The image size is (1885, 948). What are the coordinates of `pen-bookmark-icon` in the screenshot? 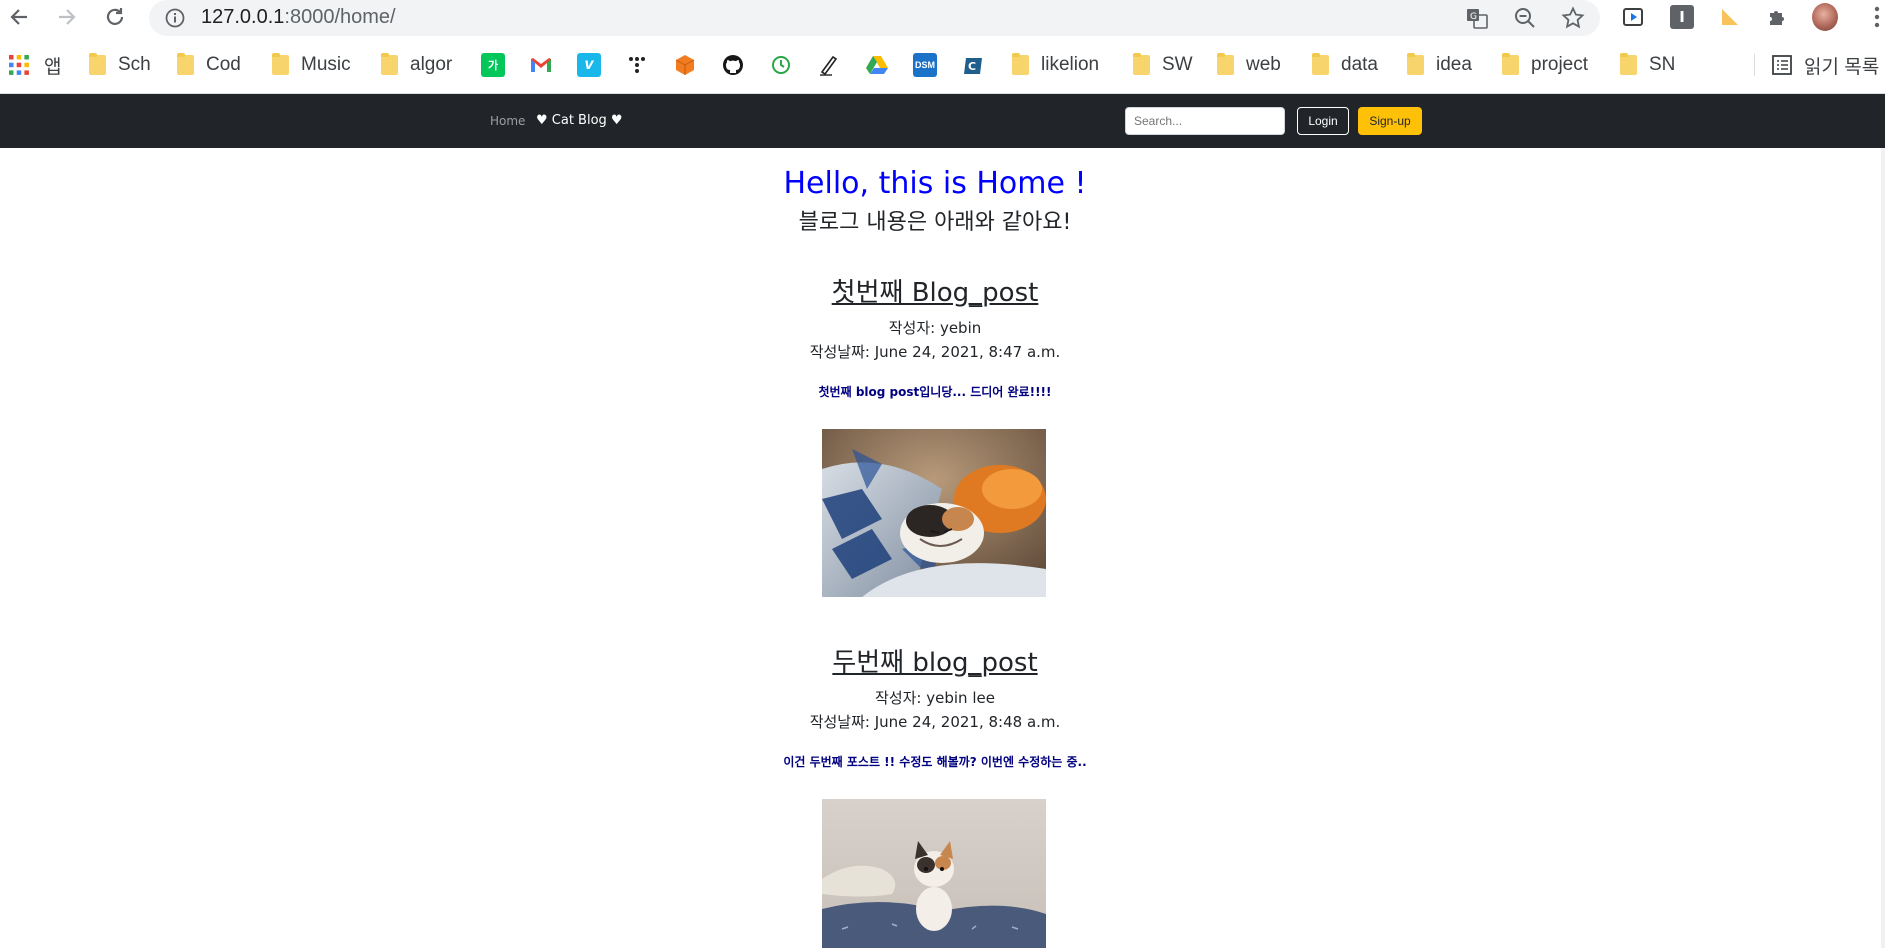 It's located at (829, 65).